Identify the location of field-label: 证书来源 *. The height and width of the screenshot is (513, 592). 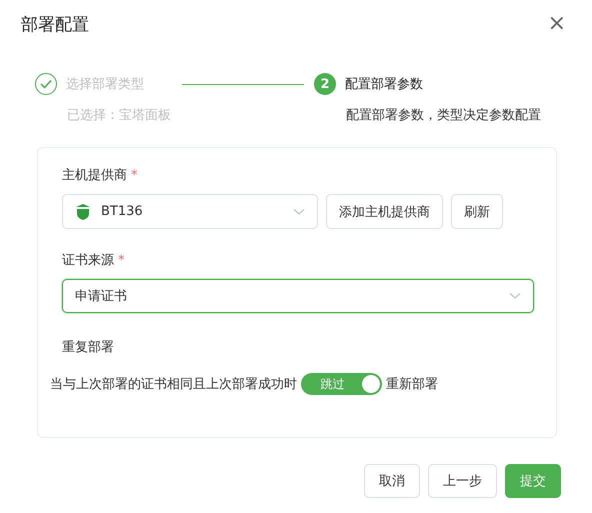
(94, 260).